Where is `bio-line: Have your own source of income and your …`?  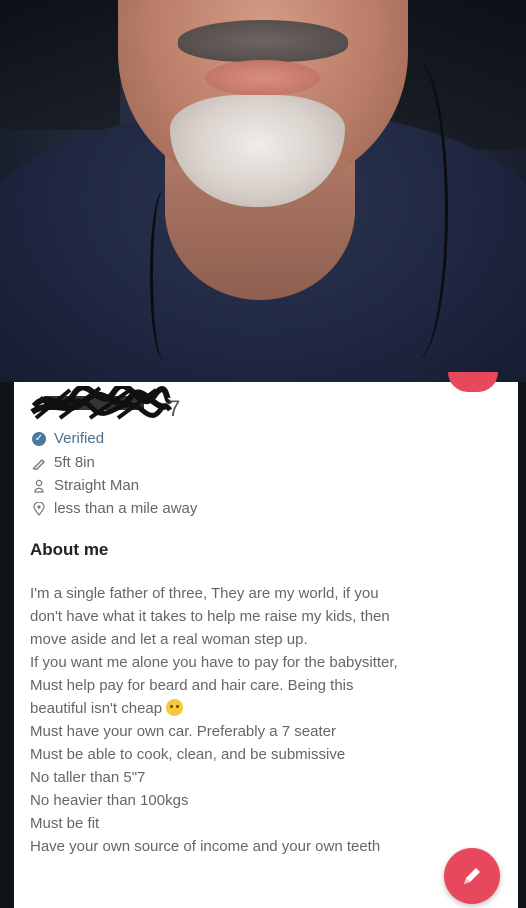 bio-line: Have your own source of income and your … is located at coordinates (205, 846).